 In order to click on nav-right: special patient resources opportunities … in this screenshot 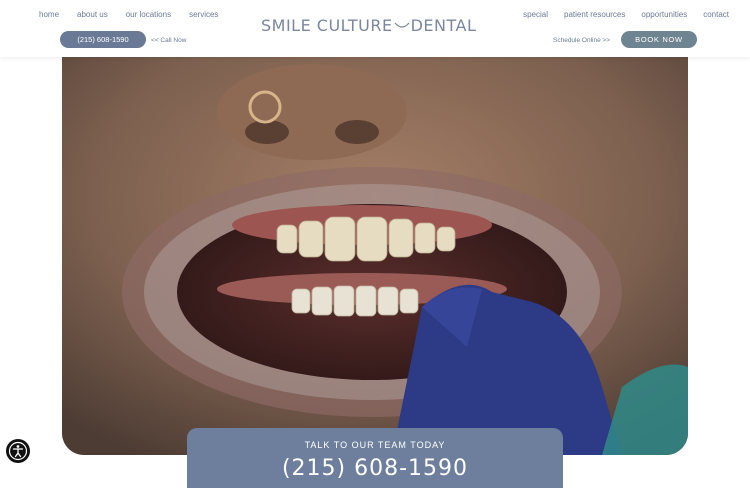, I will do `click(618, 14)`.